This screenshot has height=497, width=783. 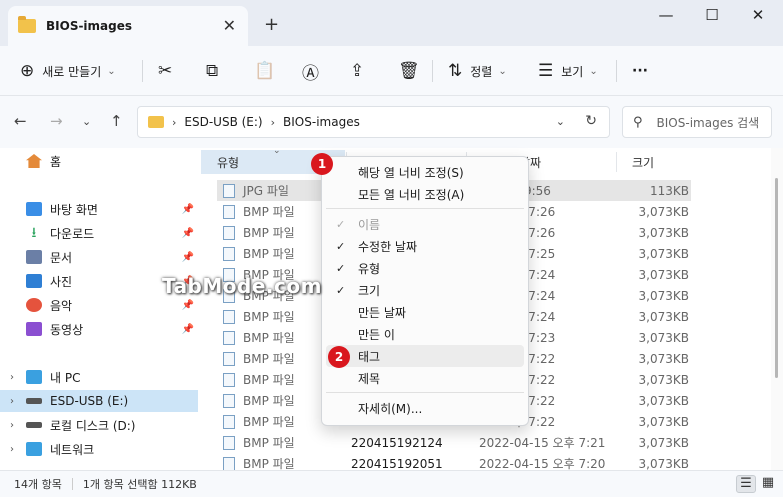 What do you see at coordinates (34, 233) in the screenshot?
I see `download-icon: ⭳` at bounding box center [34, 233].